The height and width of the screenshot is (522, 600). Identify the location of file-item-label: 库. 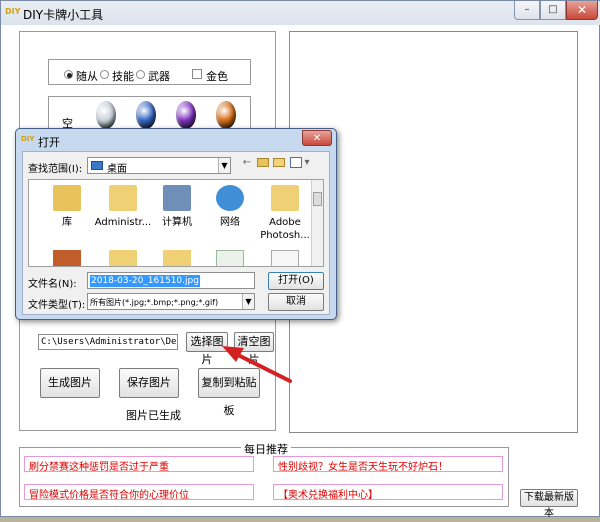
(67, 222).